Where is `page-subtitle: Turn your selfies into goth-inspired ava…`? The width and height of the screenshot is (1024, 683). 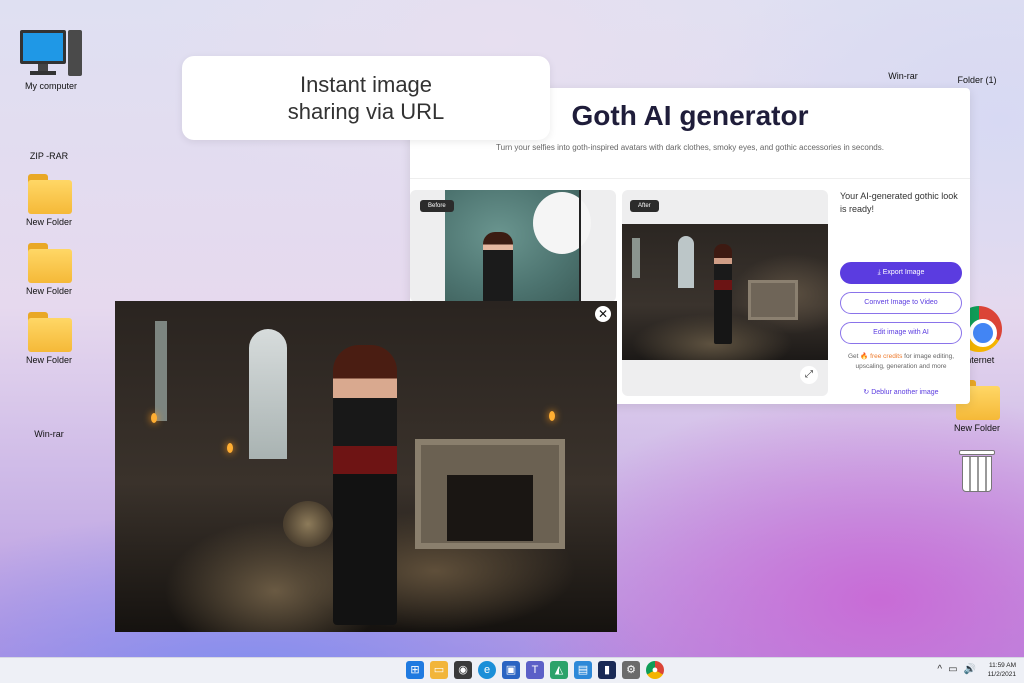
page-subtitle: Turn your selfies into goth-inspired ava… is located at coordinates (690, 147).